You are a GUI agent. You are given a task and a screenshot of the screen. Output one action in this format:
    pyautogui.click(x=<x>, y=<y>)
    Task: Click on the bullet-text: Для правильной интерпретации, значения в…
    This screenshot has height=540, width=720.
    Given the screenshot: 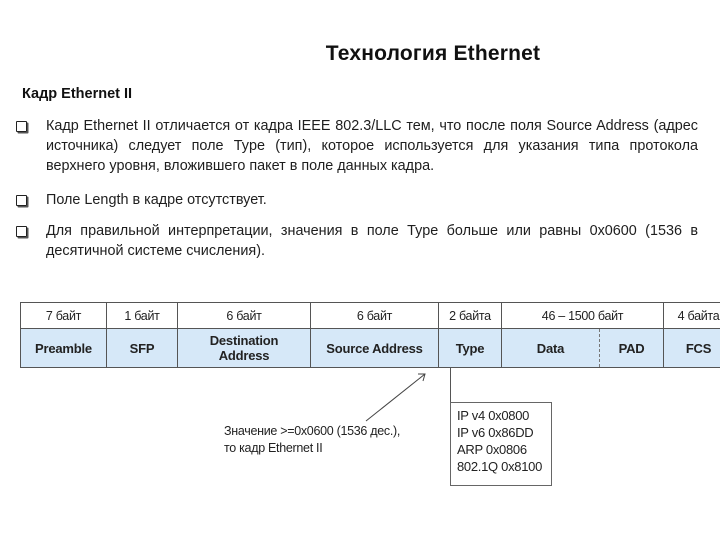 What is the action you would take?
    pyautogui.click(x=372, y=241)
    